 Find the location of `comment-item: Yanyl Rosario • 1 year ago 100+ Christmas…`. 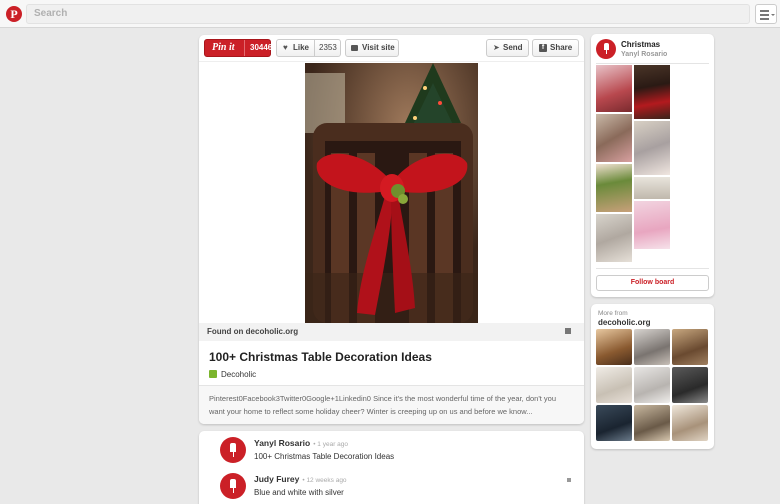

comment-item: Yanyl Rosario • 1 year ago 100+ Christmas… is located at coordinates (391, 453).